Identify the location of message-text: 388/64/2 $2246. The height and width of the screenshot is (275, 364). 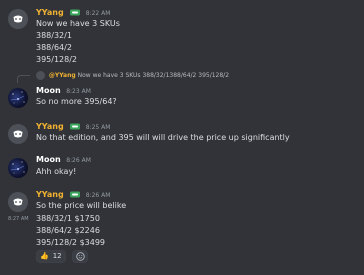
(68, 230).